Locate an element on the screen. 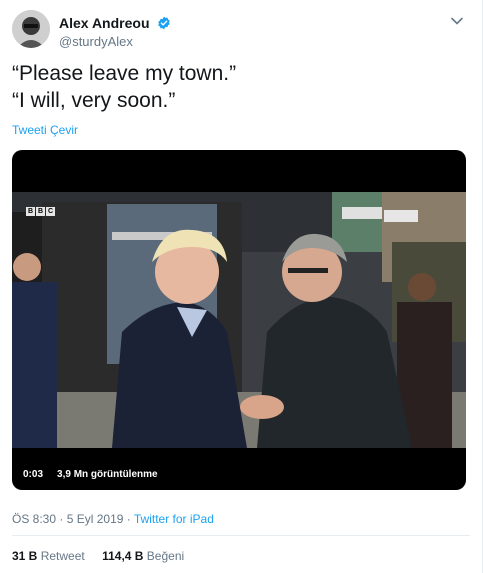 The width and height of the screenshot is (483, 573). avatar is located at coordinates (31, 29).